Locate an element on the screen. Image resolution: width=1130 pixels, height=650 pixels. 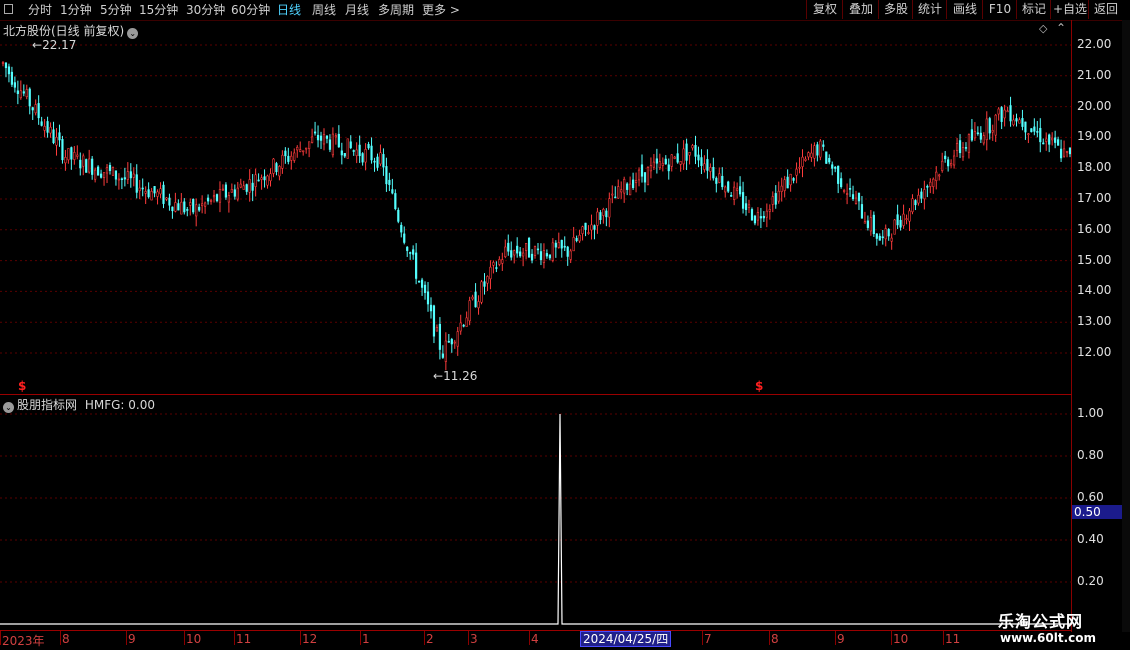
stats-button: 统计 is located at coordinates (929, 9).